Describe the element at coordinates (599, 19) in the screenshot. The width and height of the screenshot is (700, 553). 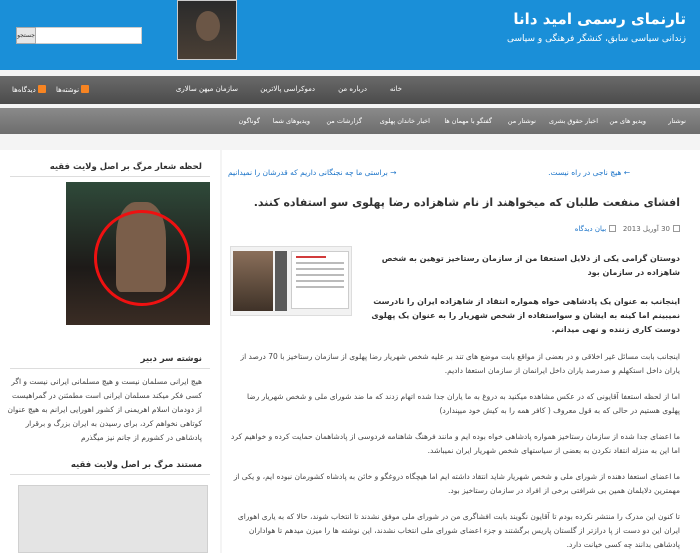
I see `site-title: تارنمای رسمی امید دانا` at that location.